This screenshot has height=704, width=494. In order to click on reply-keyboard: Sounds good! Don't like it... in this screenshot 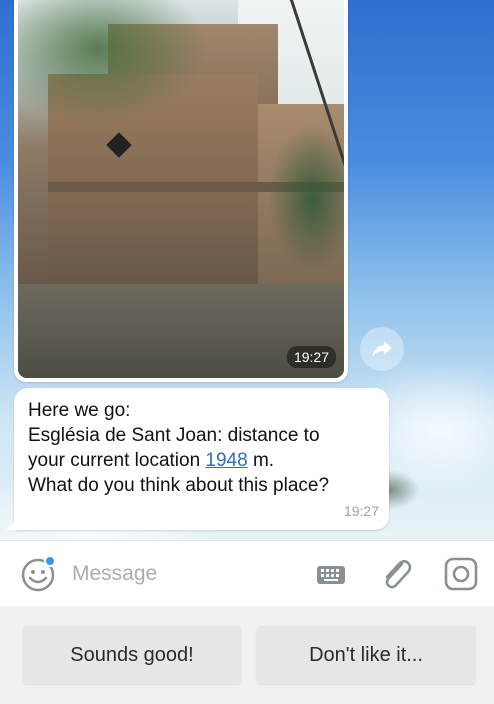, I will do `click(247, 655)`.